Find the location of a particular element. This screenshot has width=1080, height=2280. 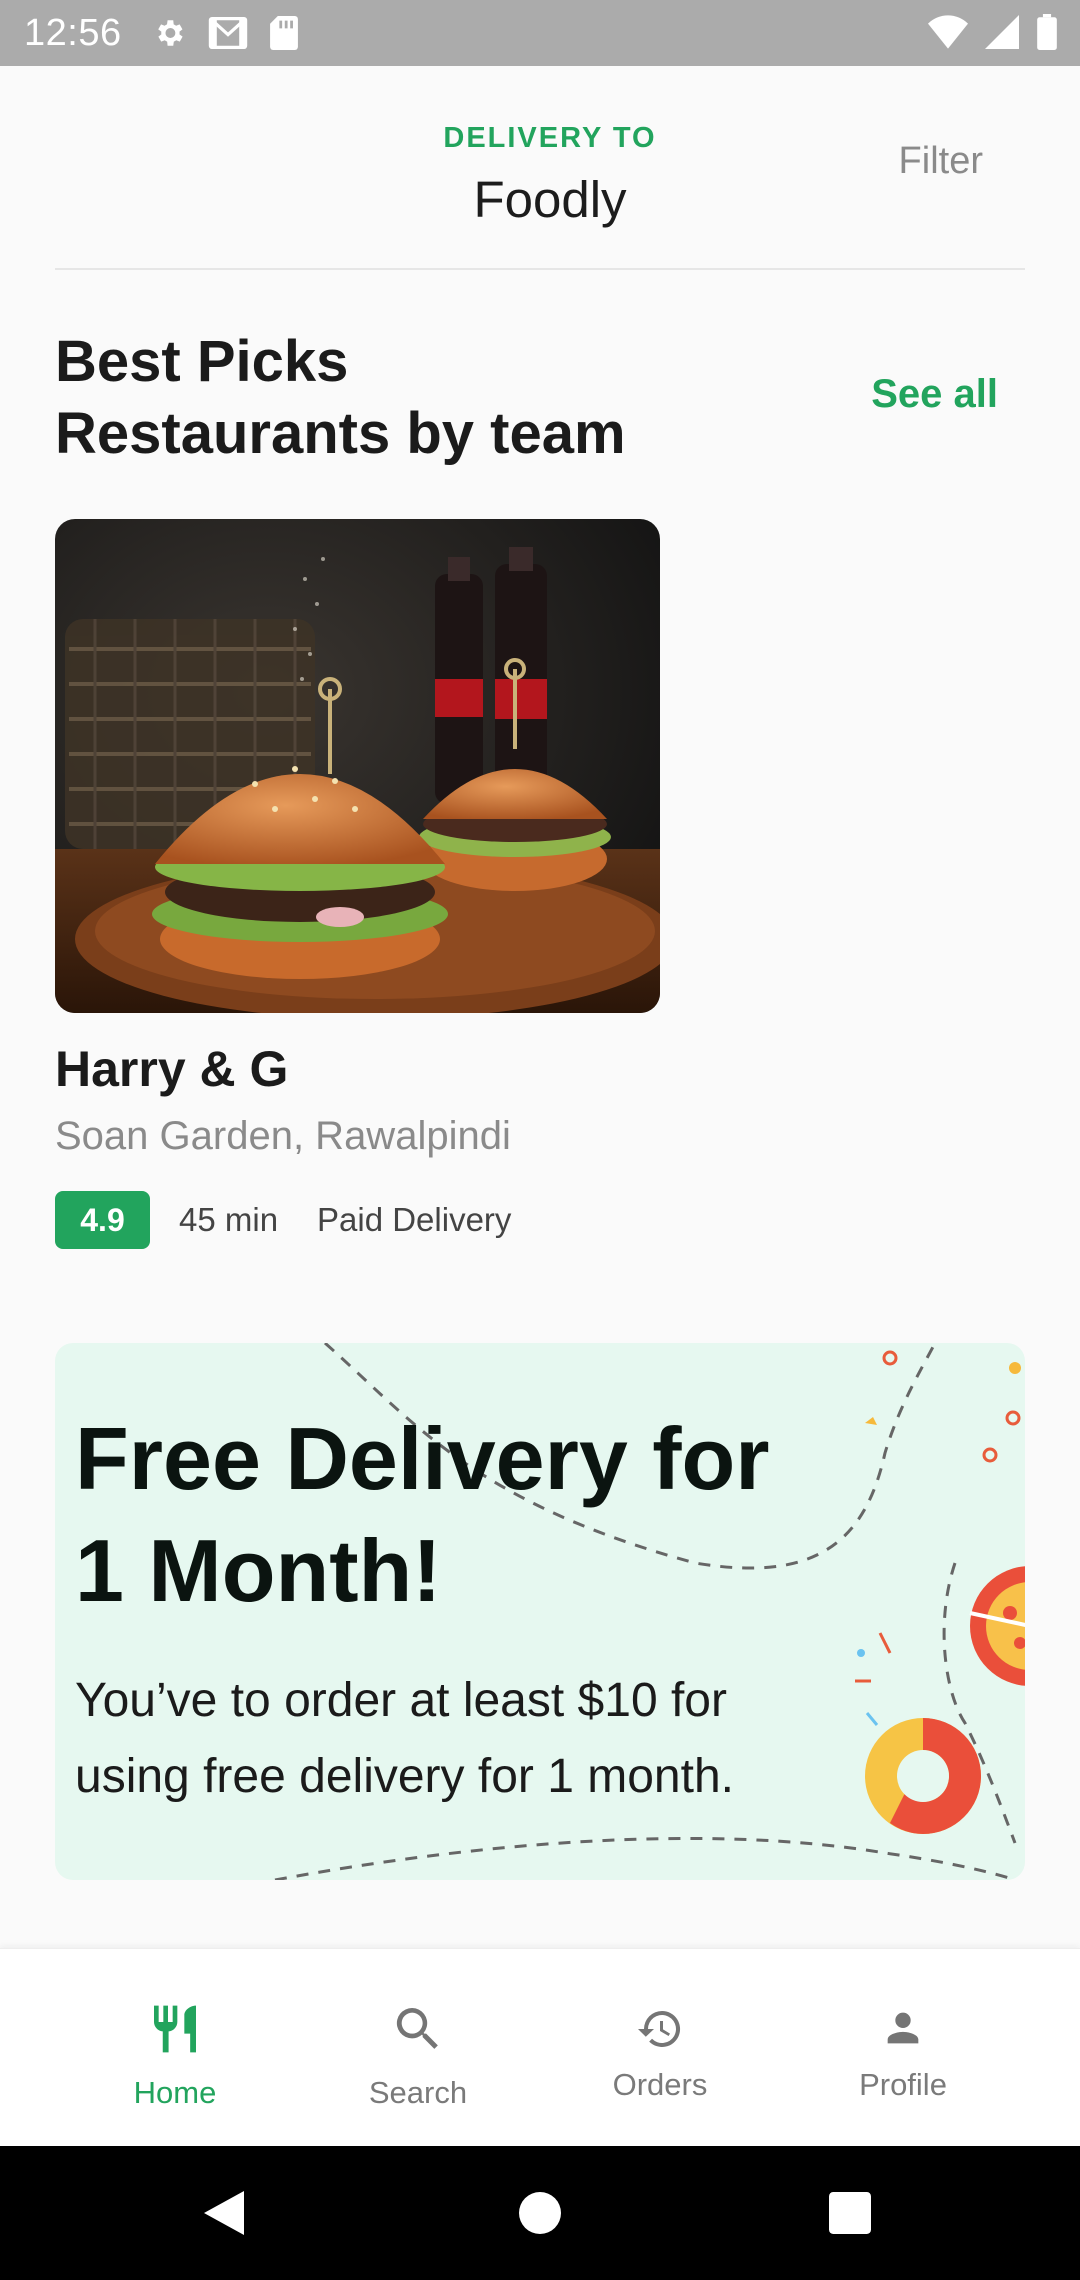

nav-search-label: Search is located at coordinates (418, 2092).